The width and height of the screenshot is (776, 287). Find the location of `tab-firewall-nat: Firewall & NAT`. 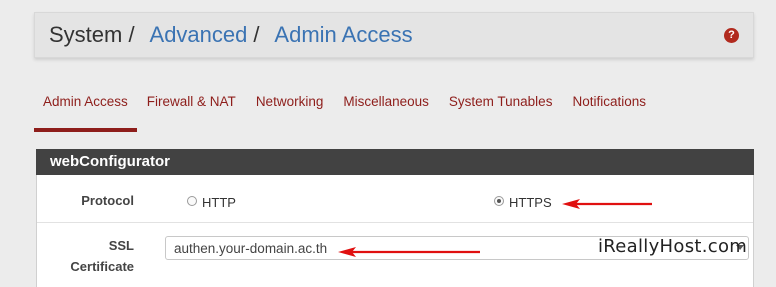

tab-firewall-nat: Firewall & NAT is located at coordinates (191, 107).